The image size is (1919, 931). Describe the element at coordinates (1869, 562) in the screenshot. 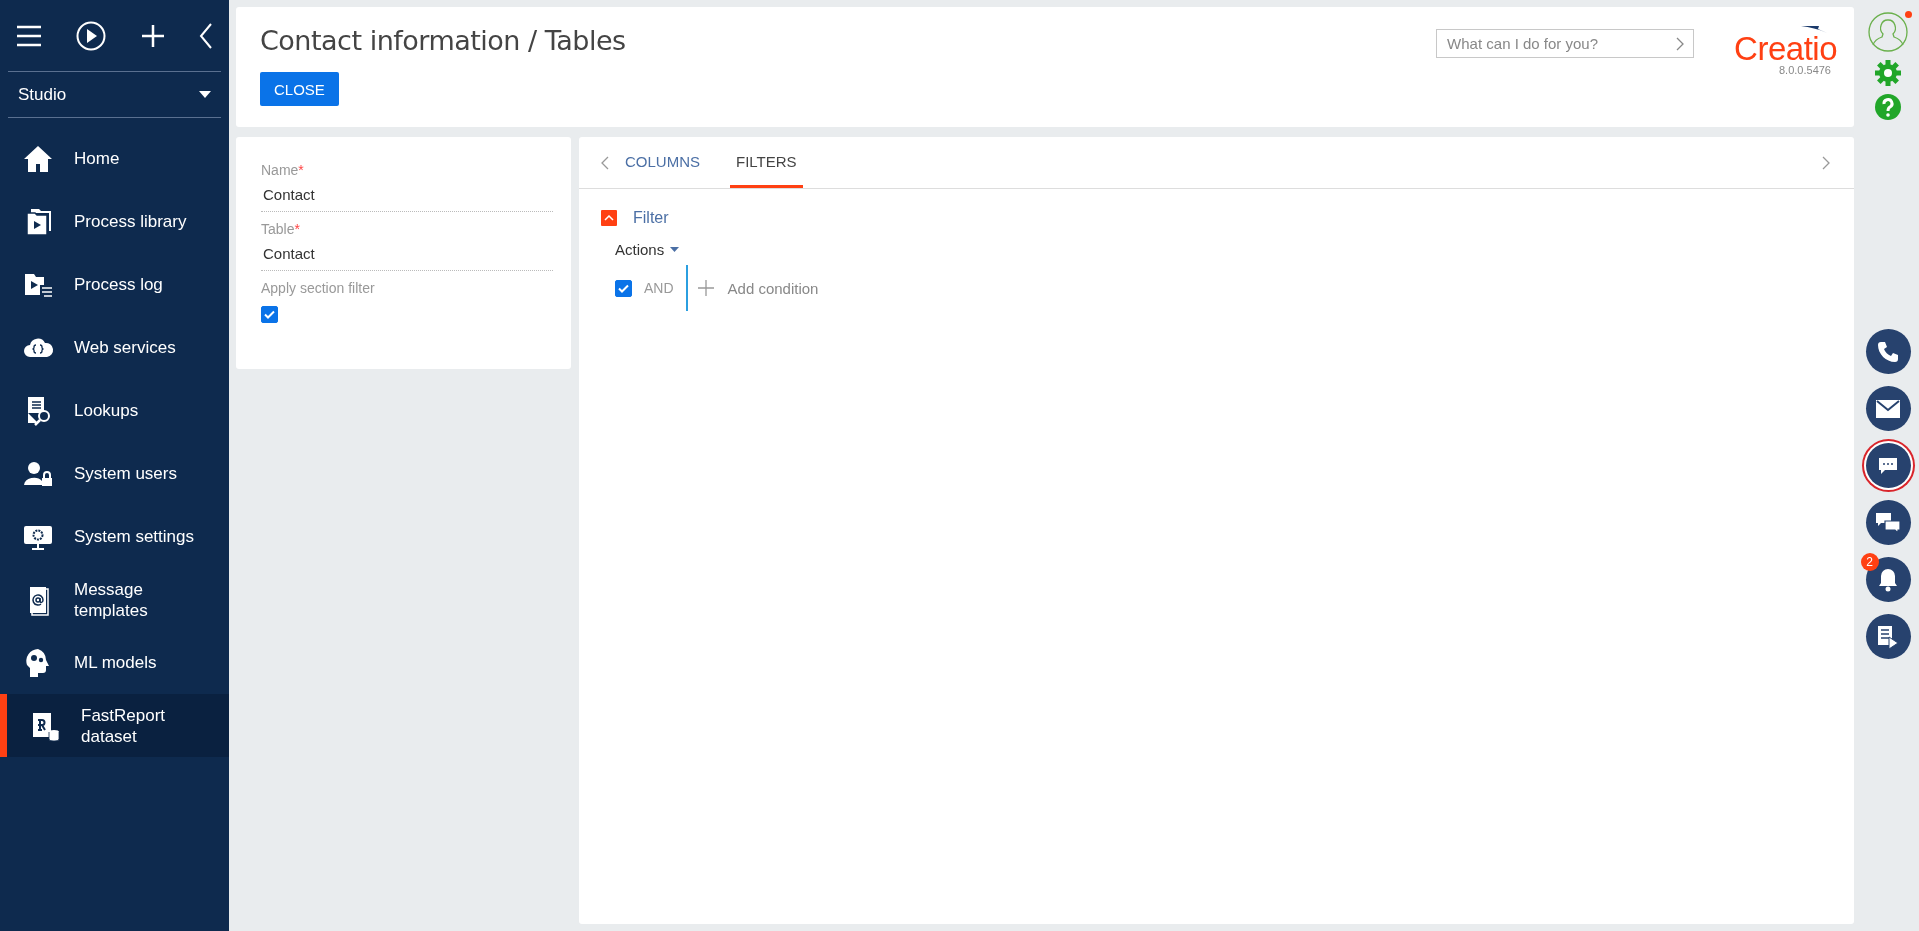

I see `notification-count: 2` at that location.